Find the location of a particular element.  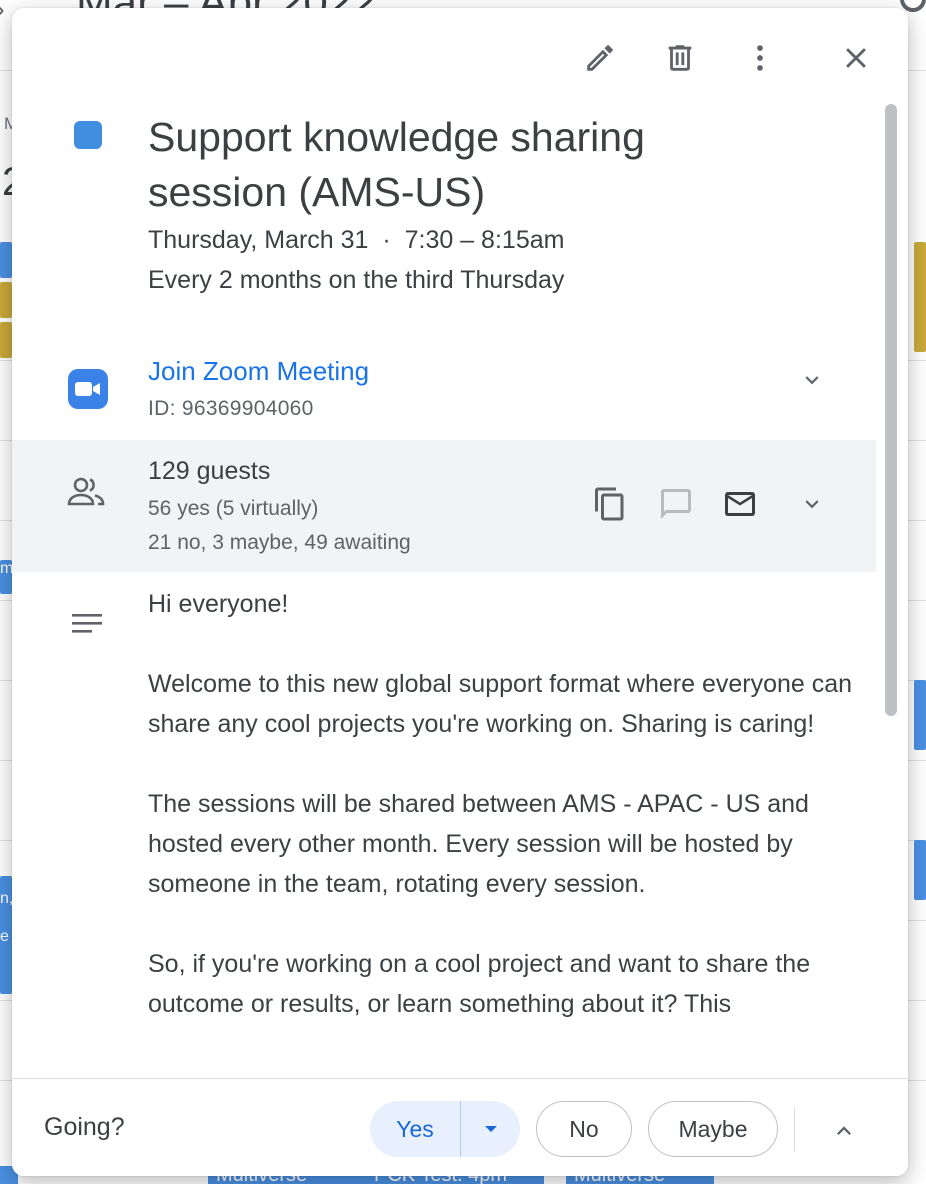

close-icon is located at coordinates (856, 58).